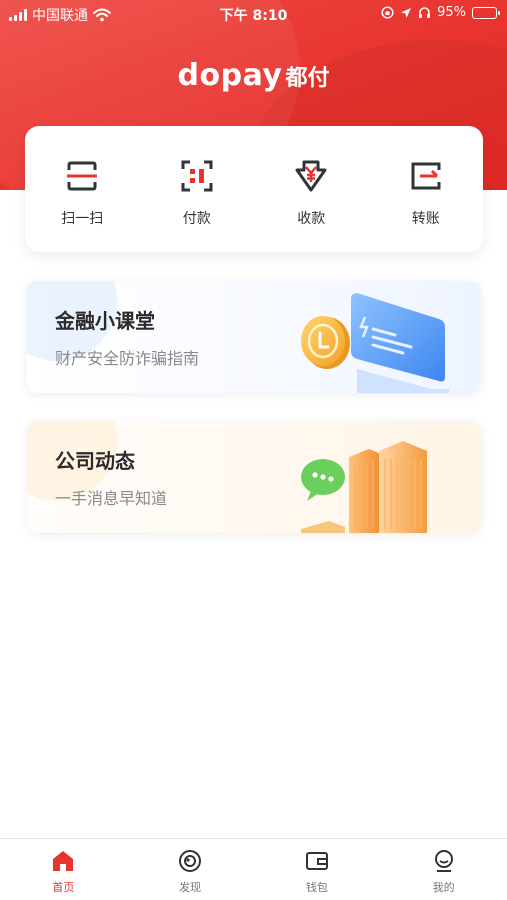 The height and width of the screenshot is (900, 507). What do you see at coordinates (111, 498) in the screenshot?
I see `card-subtitle: 一手消息早知道` at bounding box center [111, 498].